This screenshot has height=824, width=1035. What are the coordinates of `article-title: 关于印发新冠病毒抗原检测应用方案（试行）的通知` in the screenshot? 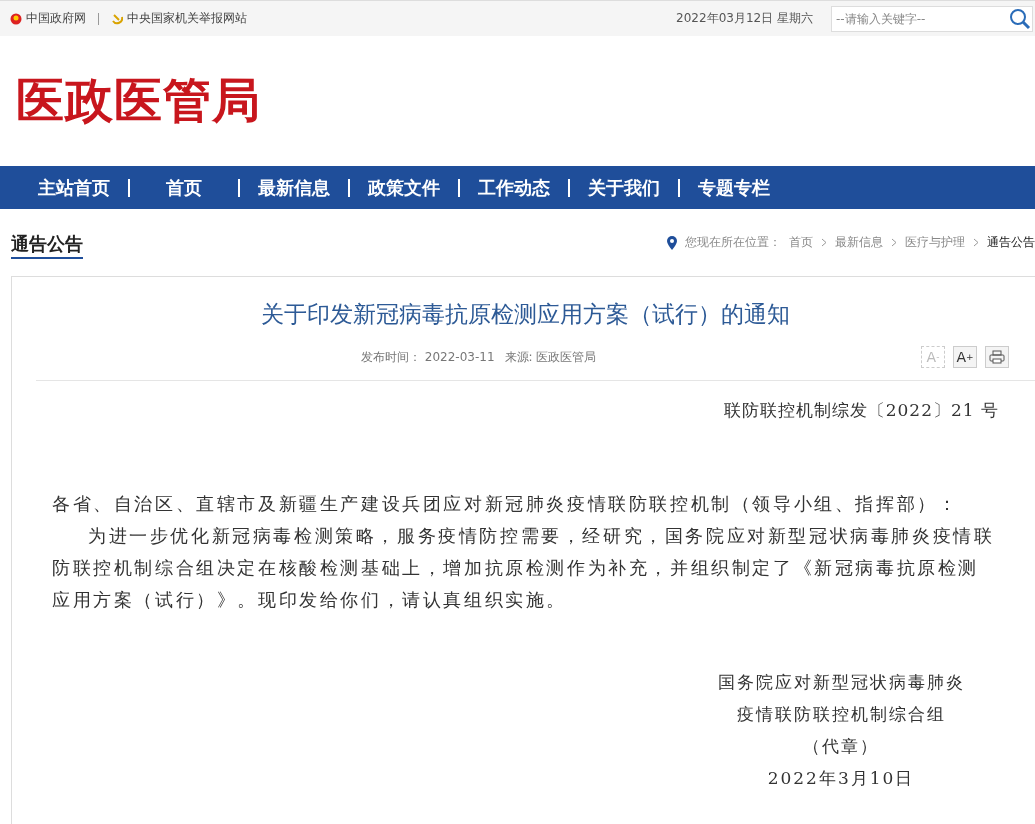 It's located at (525, 314).